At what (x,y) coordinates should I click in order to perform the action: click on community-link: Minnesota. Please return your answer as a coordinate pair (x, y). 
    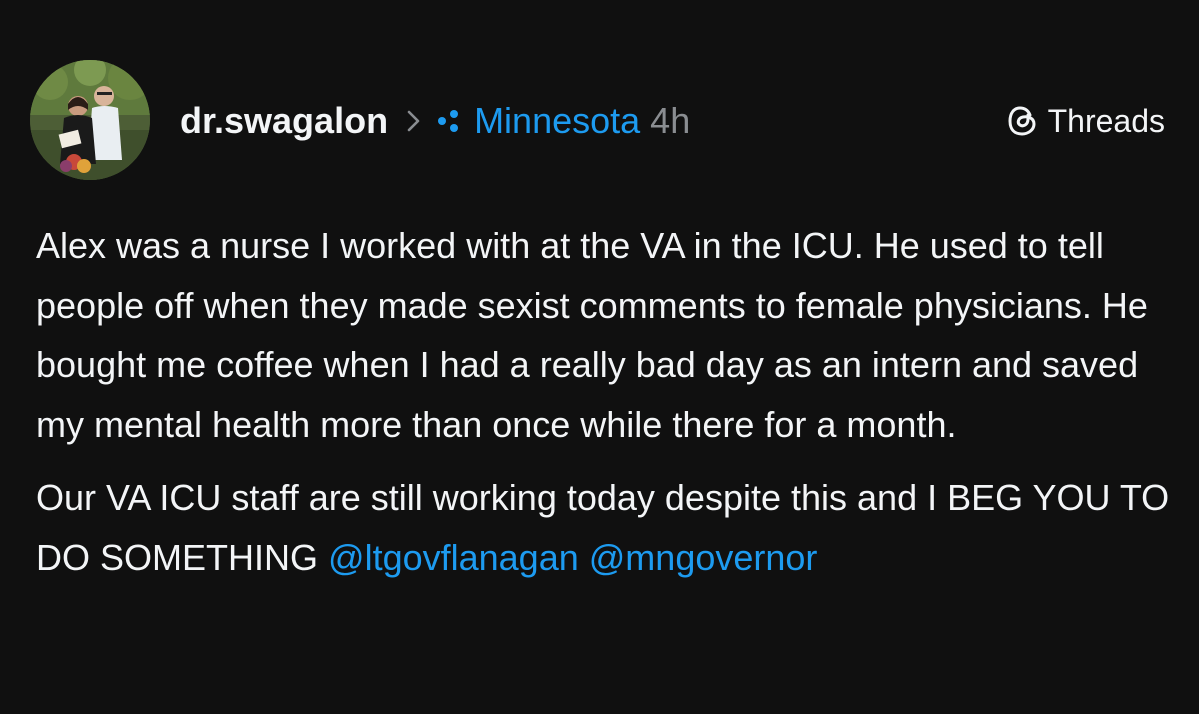
    Looking at the image, I should click on (557, 121).